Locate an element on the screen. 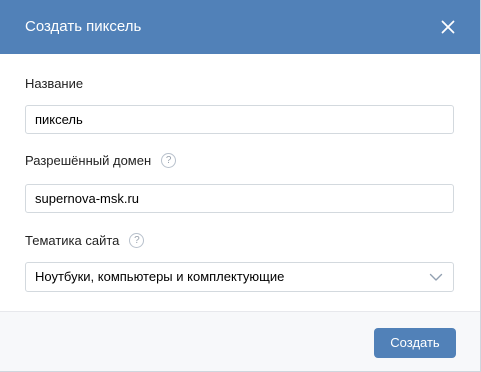 The height and width of the screenshot is (372, 481). domain-input is located at coordinates (239, 198).